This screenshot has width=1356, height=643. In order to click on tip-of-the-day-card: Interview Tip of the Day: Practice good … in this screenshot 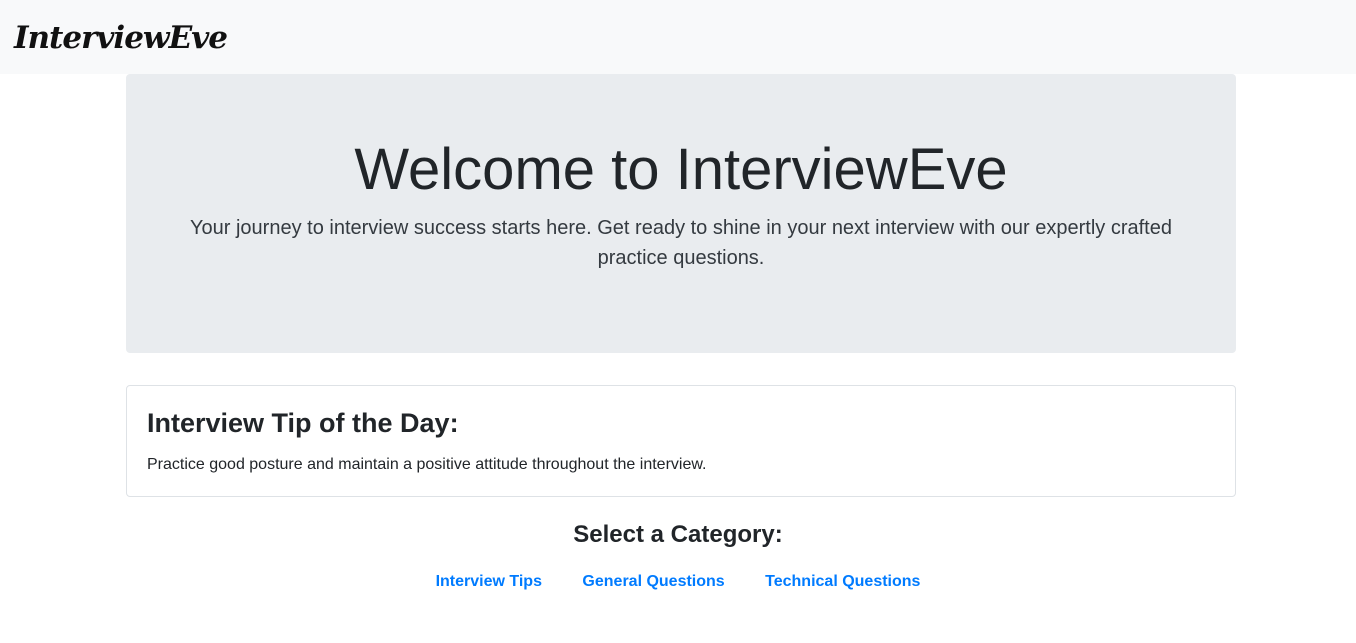, I will do `click(681, 441)`.